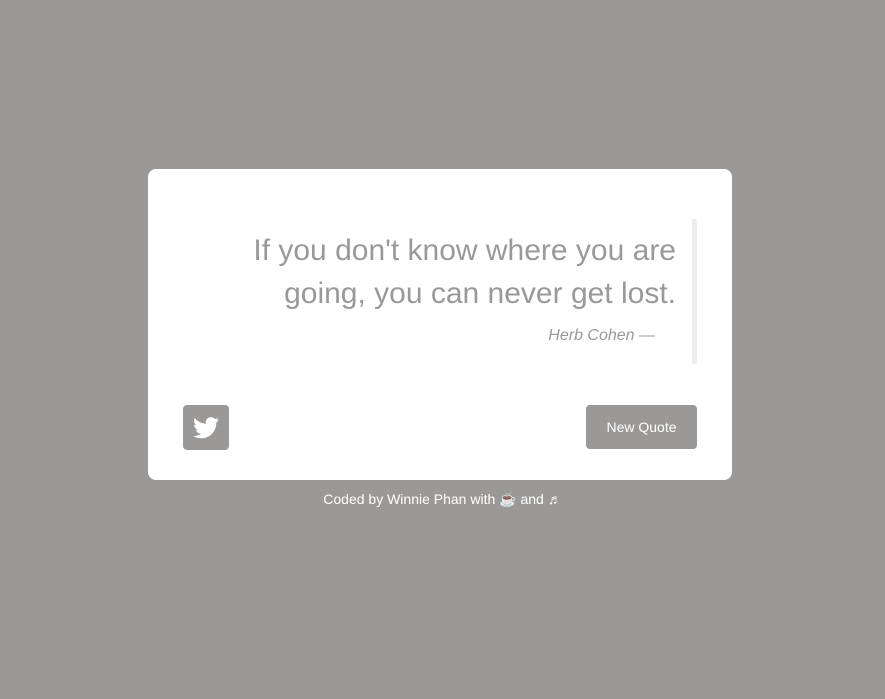 The height and width of the screenshot is (699, 885). I want to click on coffee-icon: ☕, so click(508, 499).